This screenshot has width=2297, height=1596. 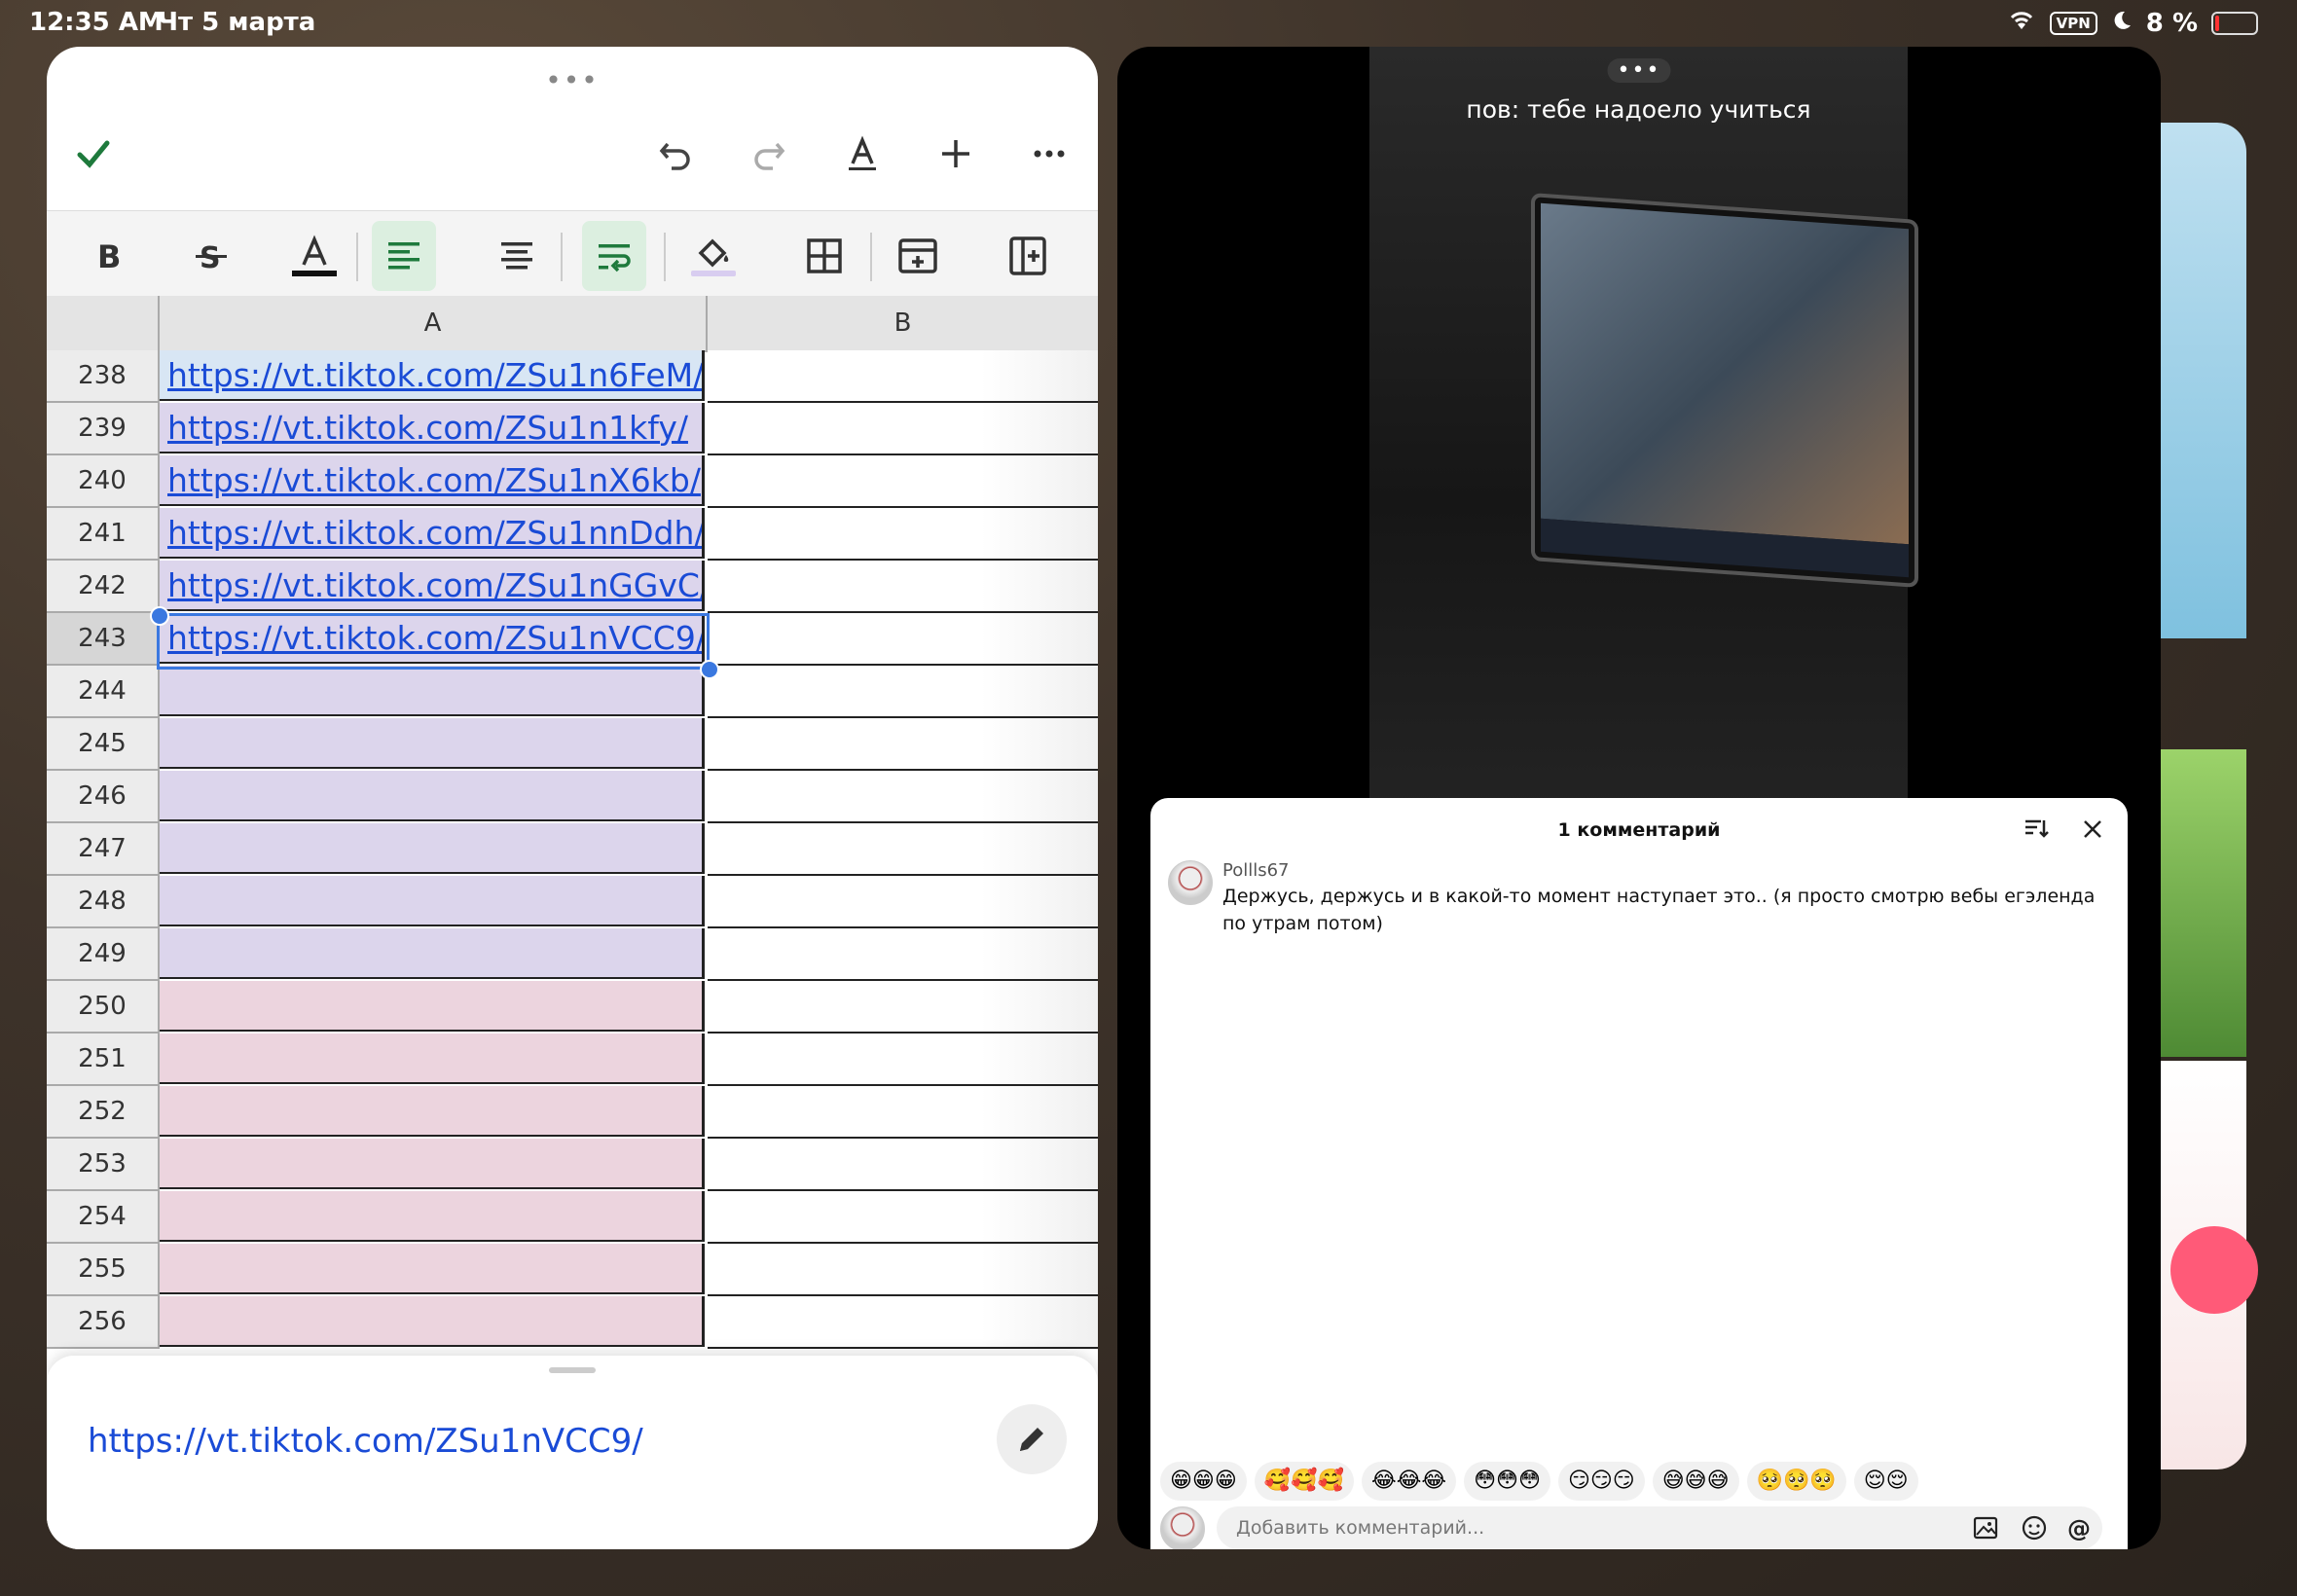 What do you see at coordinates (108, 256) in the screenshot?
I see `bold-icon: B` at bounding box center [108, 256].